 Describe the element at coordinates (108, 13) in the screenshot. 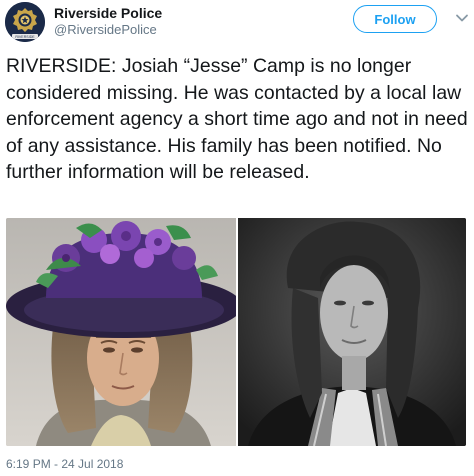

I see `display-name: Riverside Police` at that location.